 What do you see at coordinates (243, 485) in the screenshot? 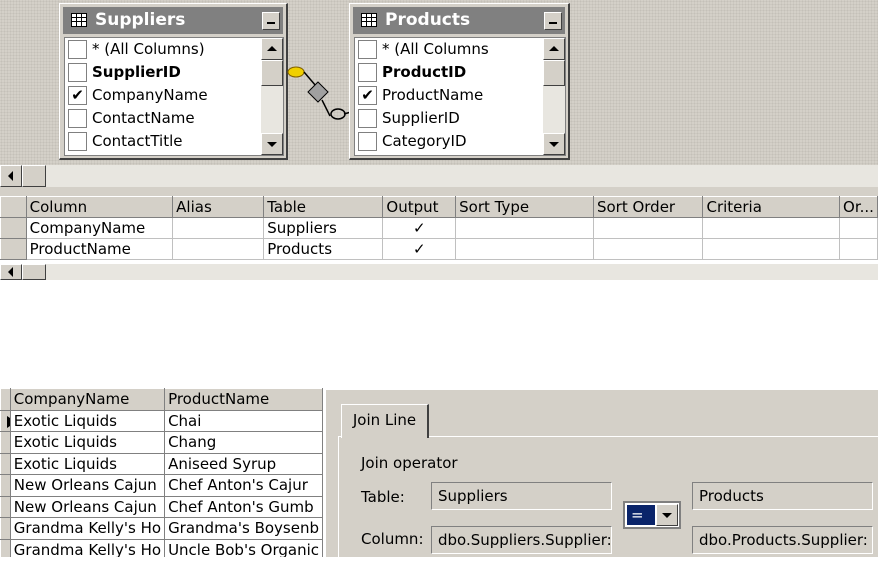
I see `results-cell: Chef Anton's Cajur` at bounding box center [243, 485].